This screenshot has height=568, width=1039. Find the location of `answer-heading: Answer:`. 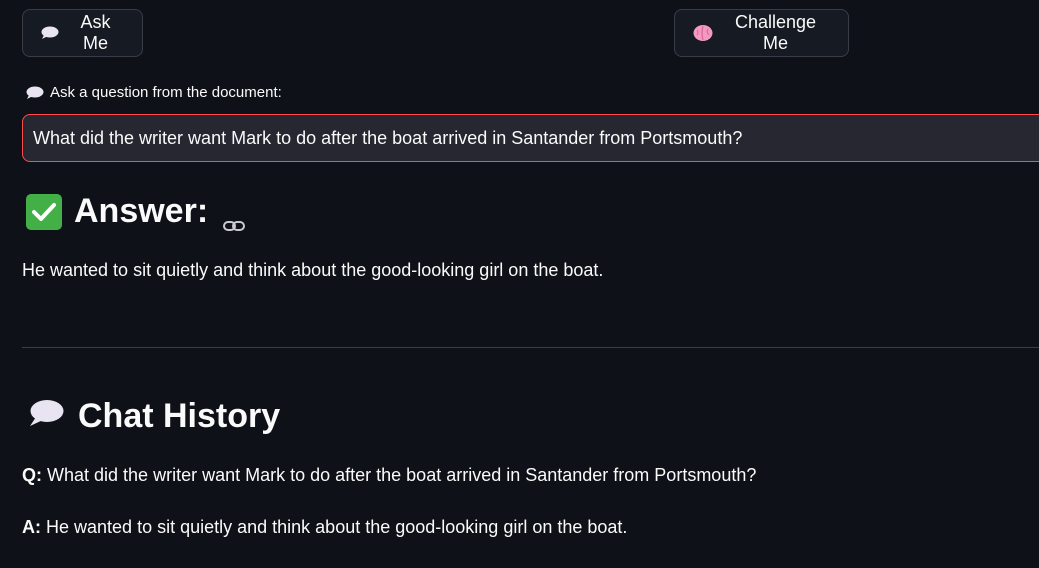

answer-heading: Answer: is located at coordinates (136, 211).